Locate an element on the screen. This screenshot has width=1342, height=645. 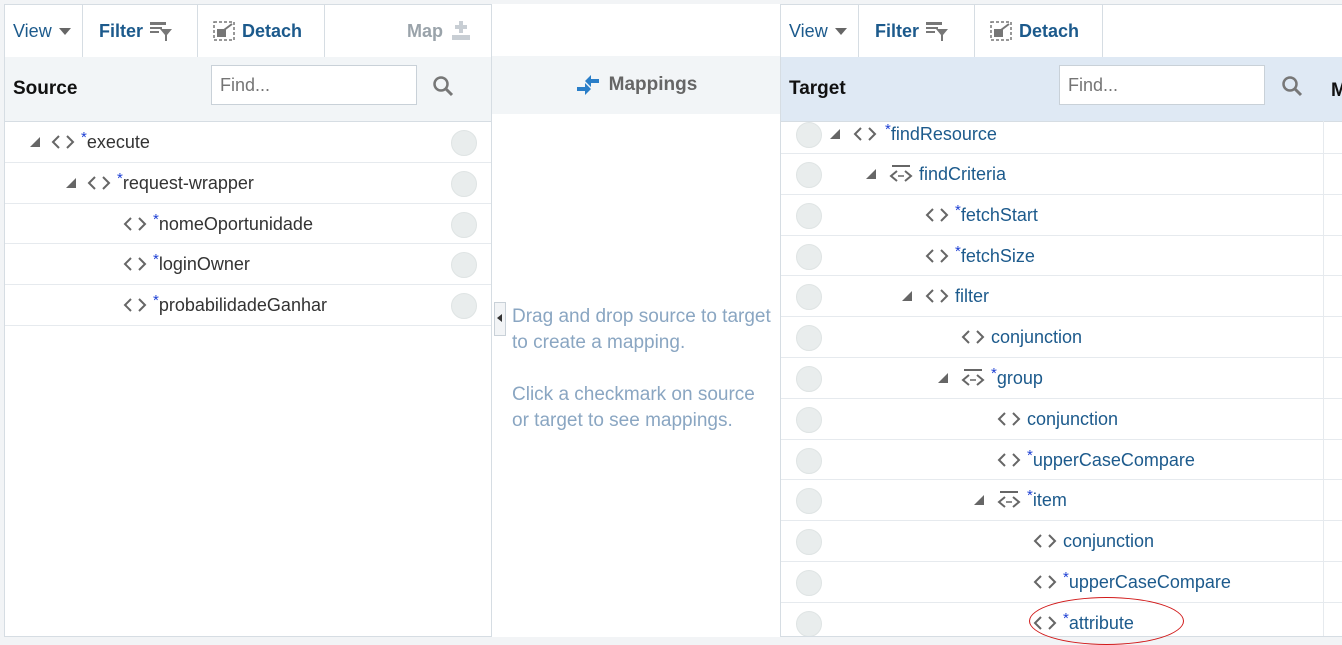
target-detach-button: Detach is located at coordinates (1039, 31).